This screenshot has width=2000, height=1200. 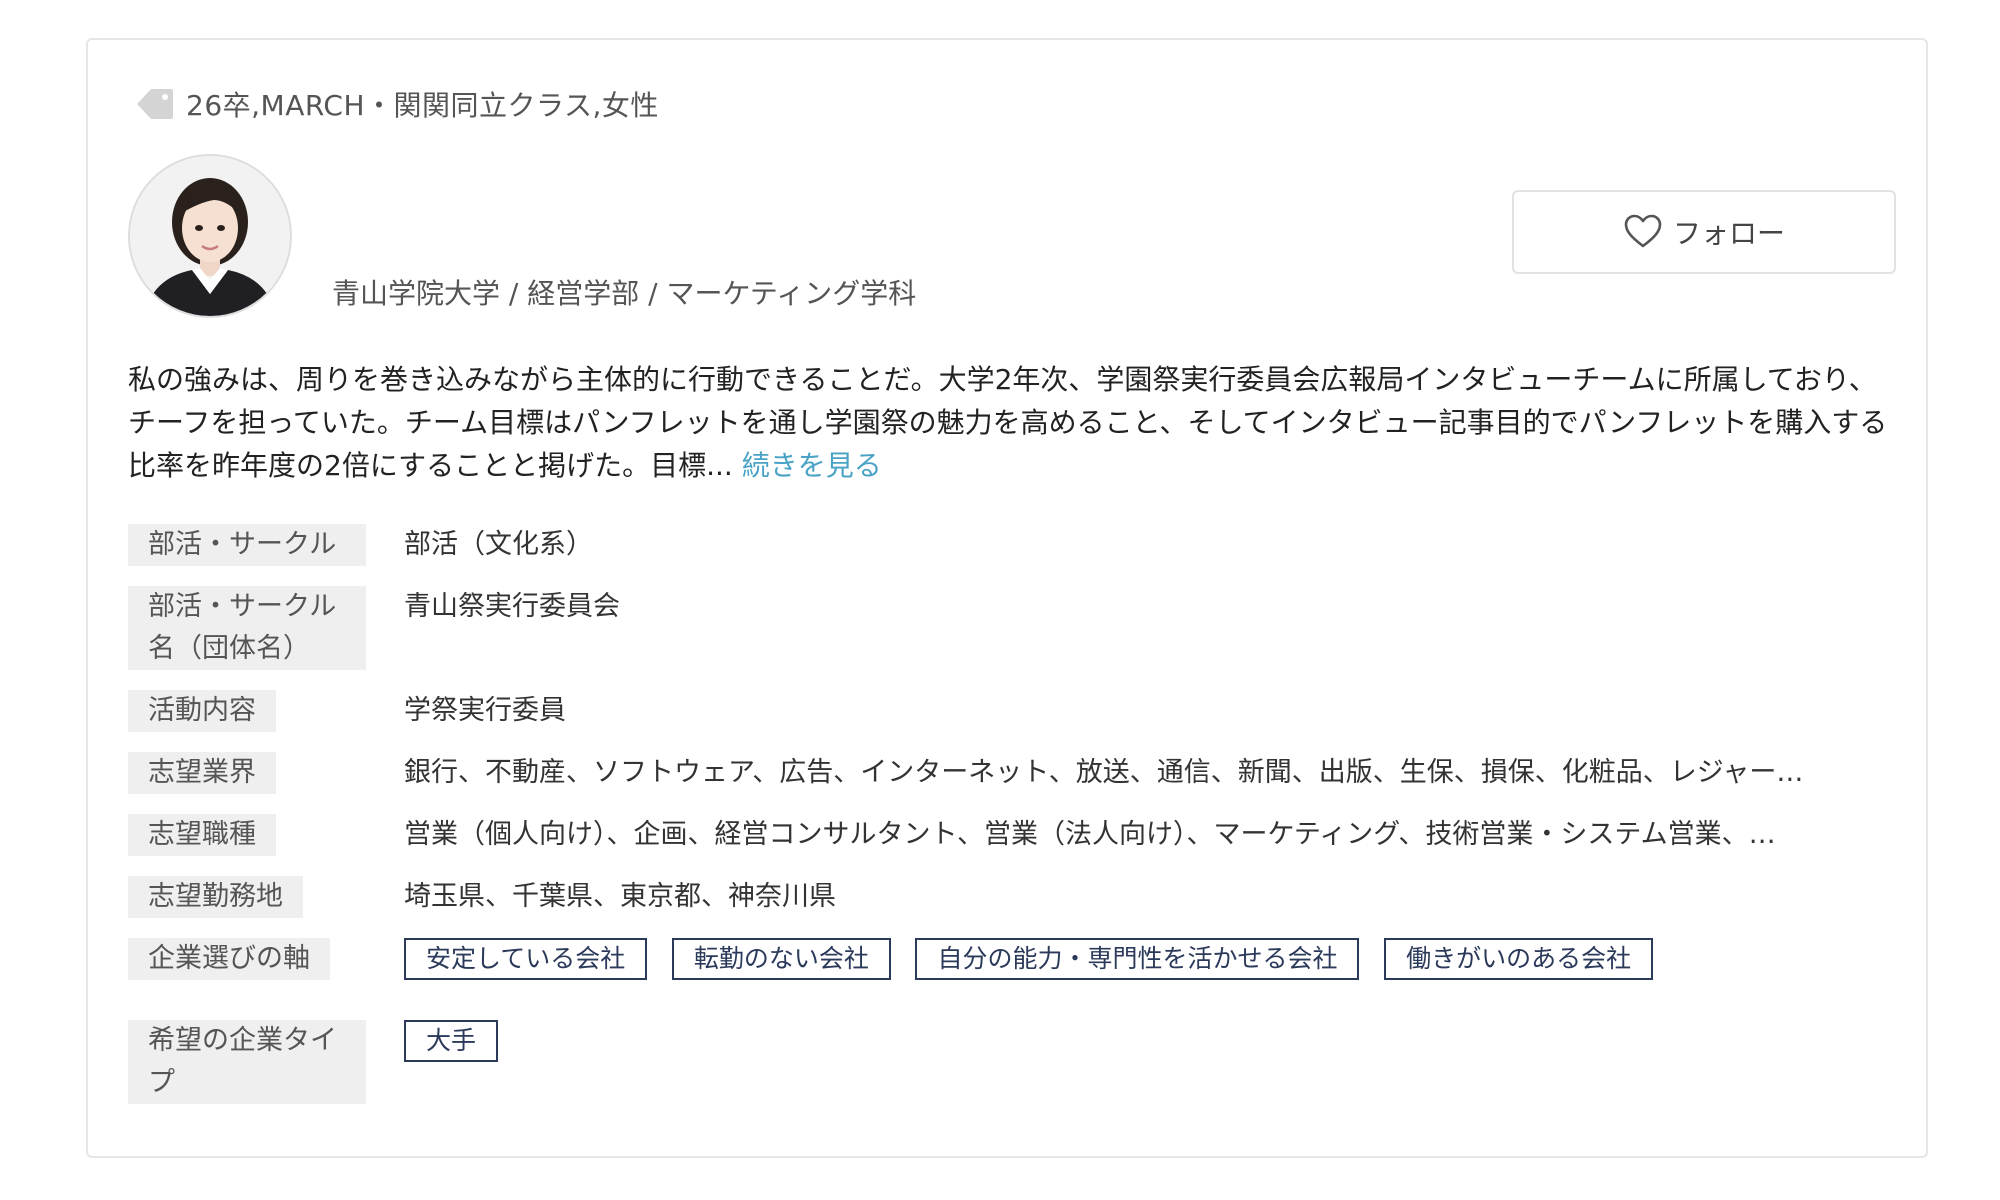 I want to click on tag-icon, so click(x=155, y=104).